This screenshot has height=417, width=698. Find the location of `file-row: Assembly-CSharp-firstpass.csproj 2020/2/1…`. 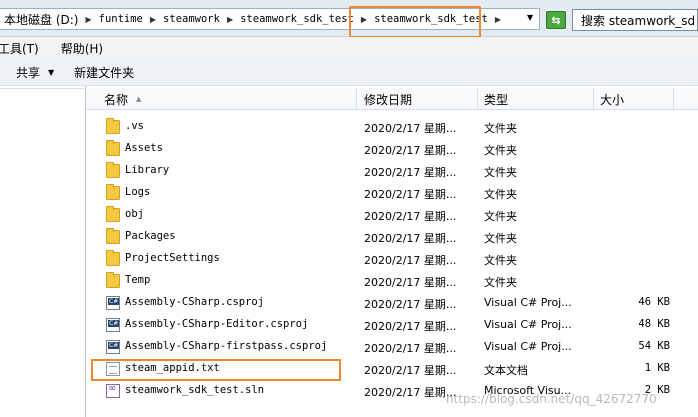

file-row: Assembly-CSharp-firstpass.csproj 2020/2/1… is located at coordinates (392, 347).